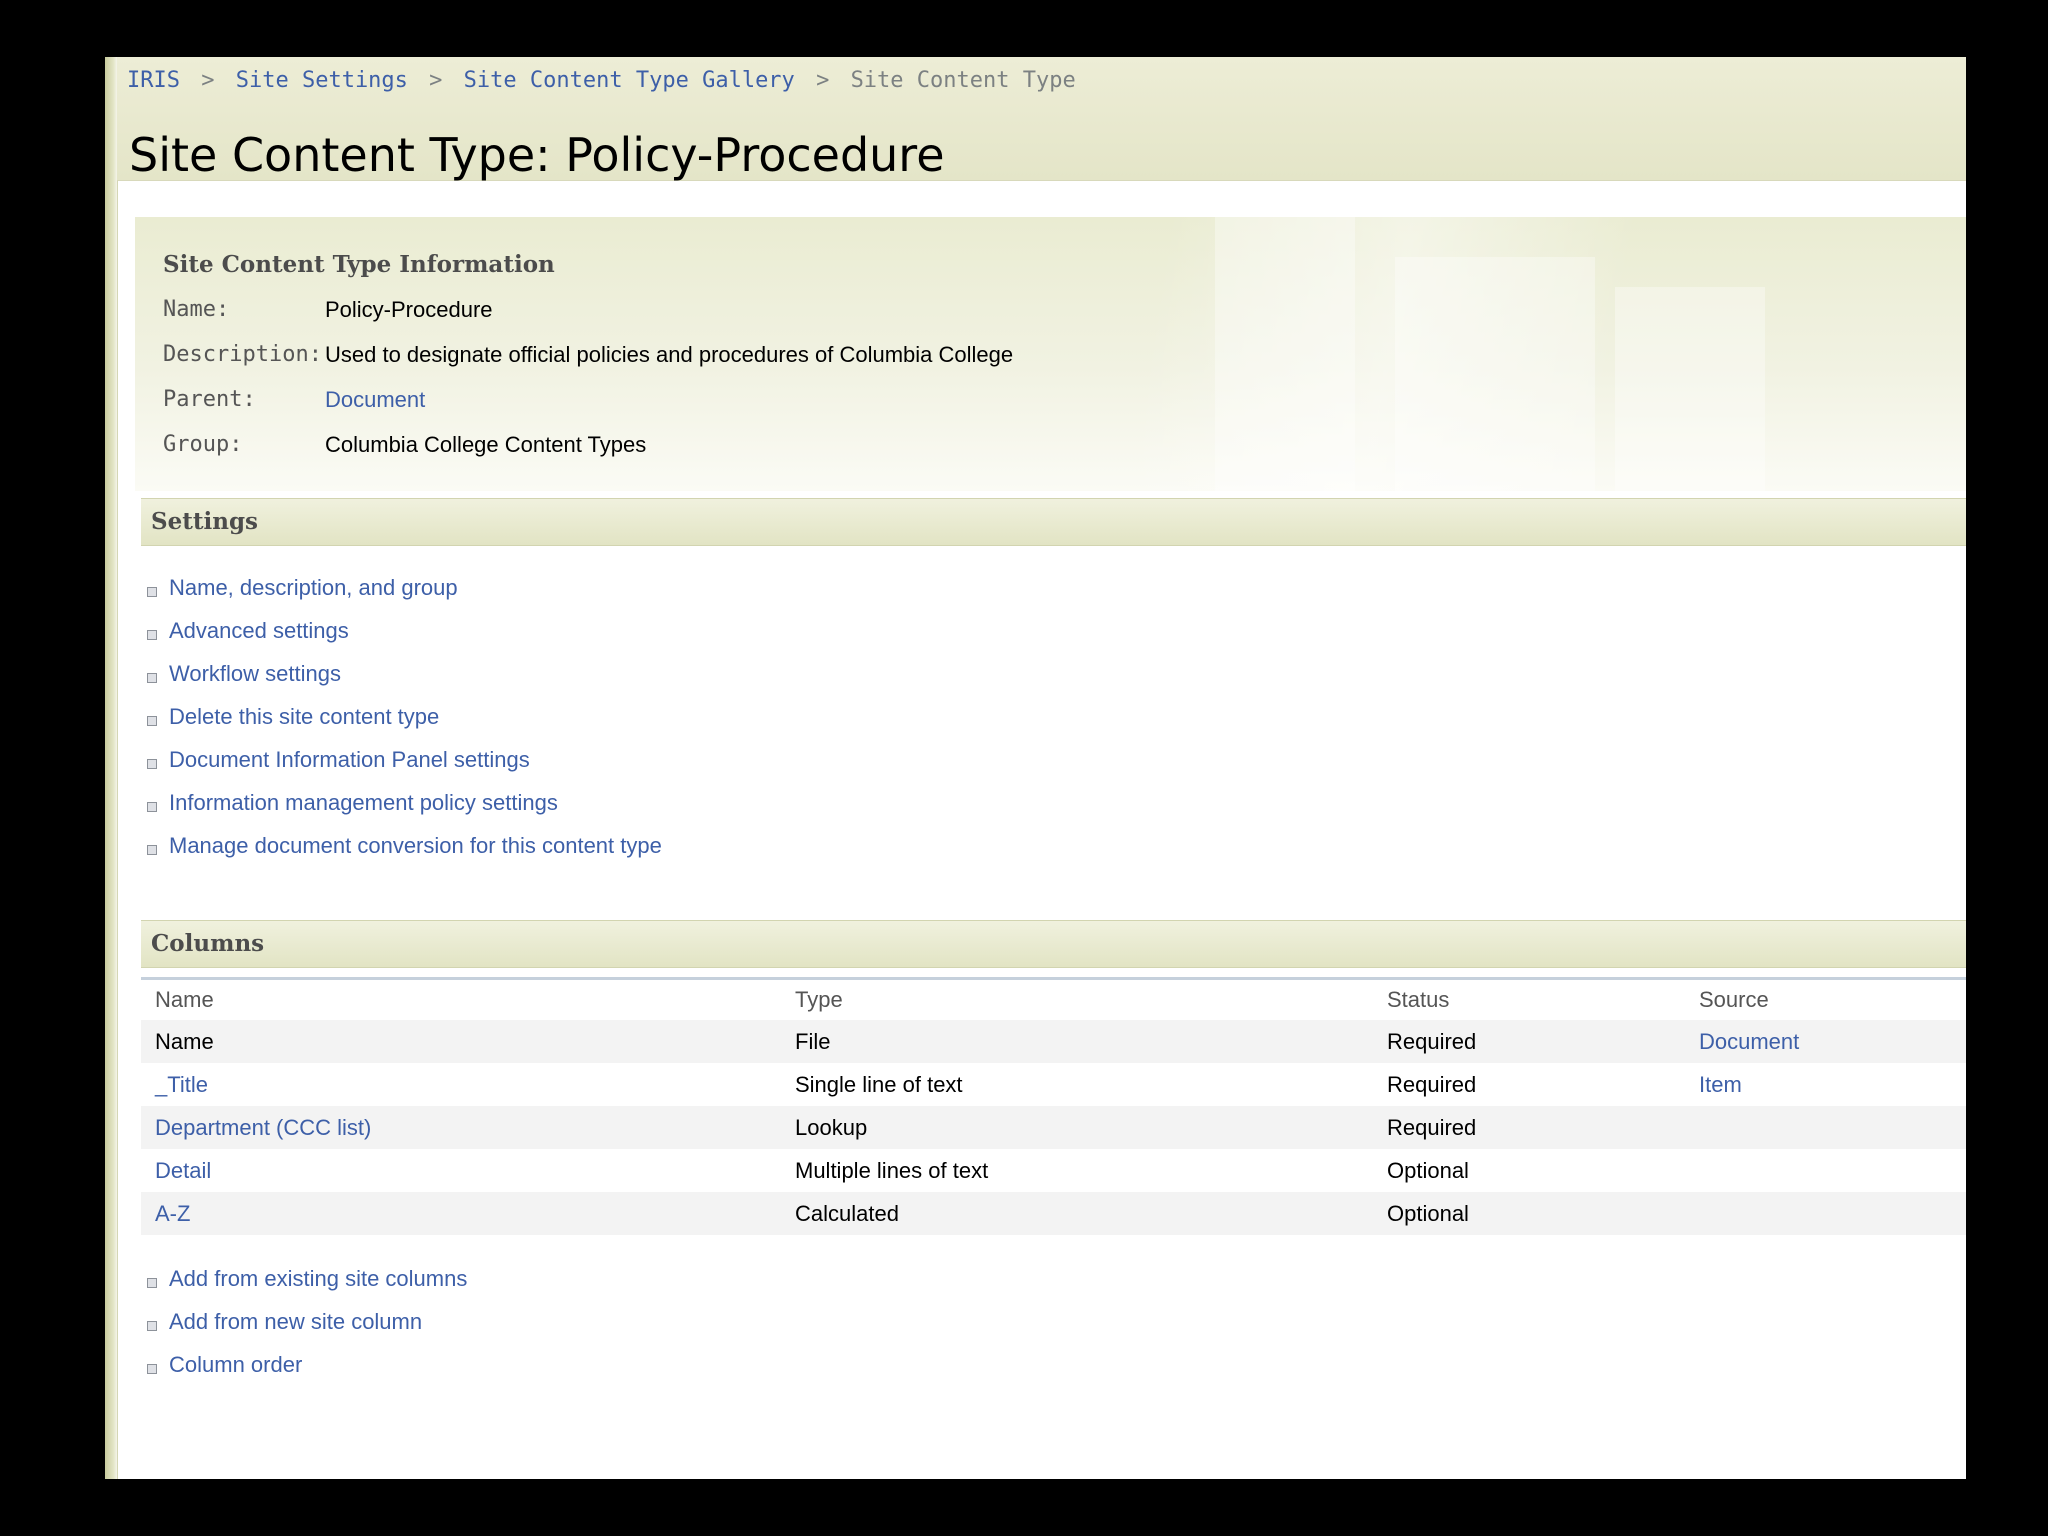  What do you see at coordinates (879, 1084) in the screenshot?
I see `cell-type: Single line of text` at bounding box center [879, 1084].